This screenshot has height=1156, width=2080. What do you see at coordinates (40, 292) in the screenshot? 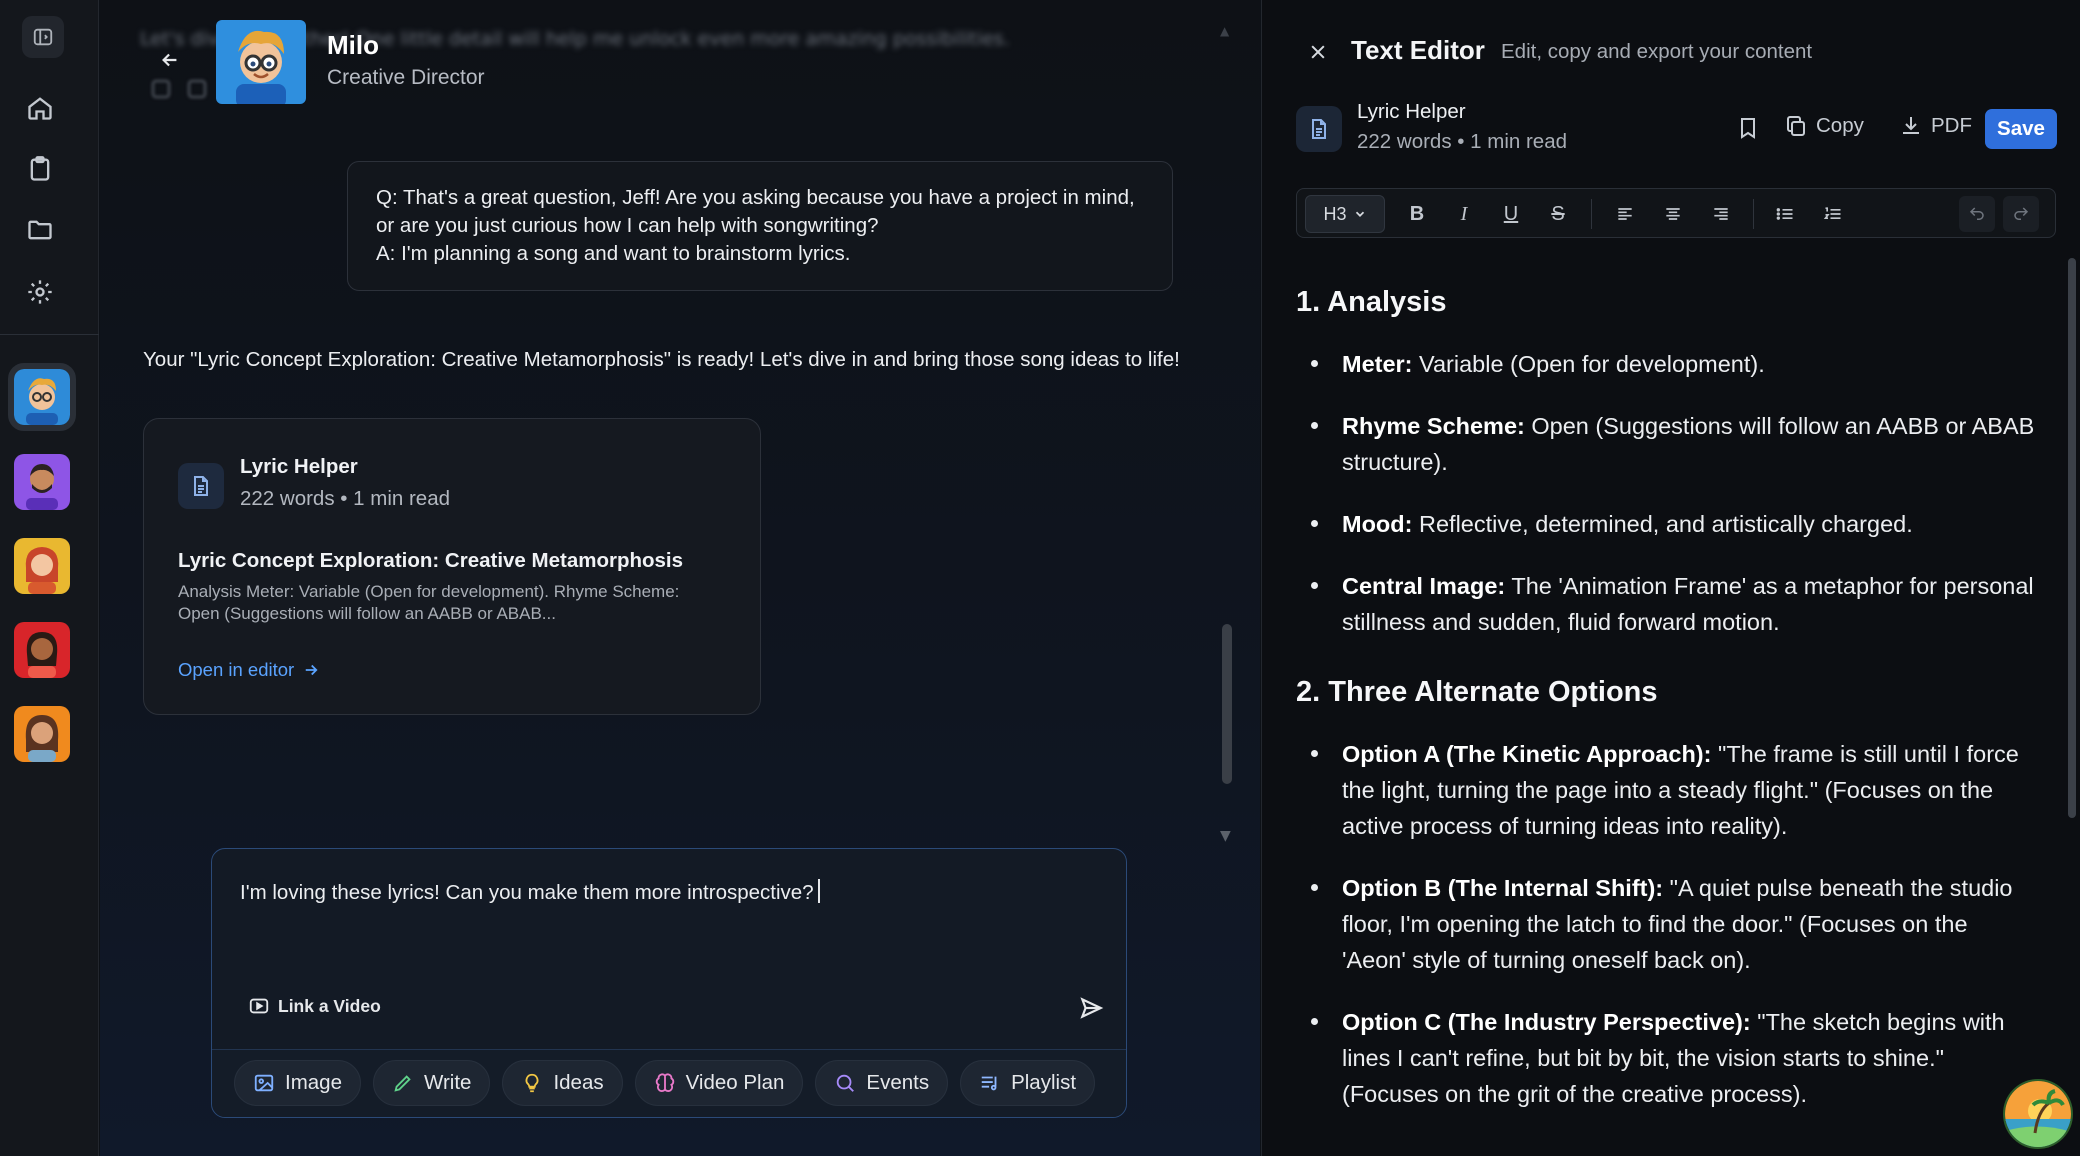
I see `gear-icon` at bounding box center [40, 292].